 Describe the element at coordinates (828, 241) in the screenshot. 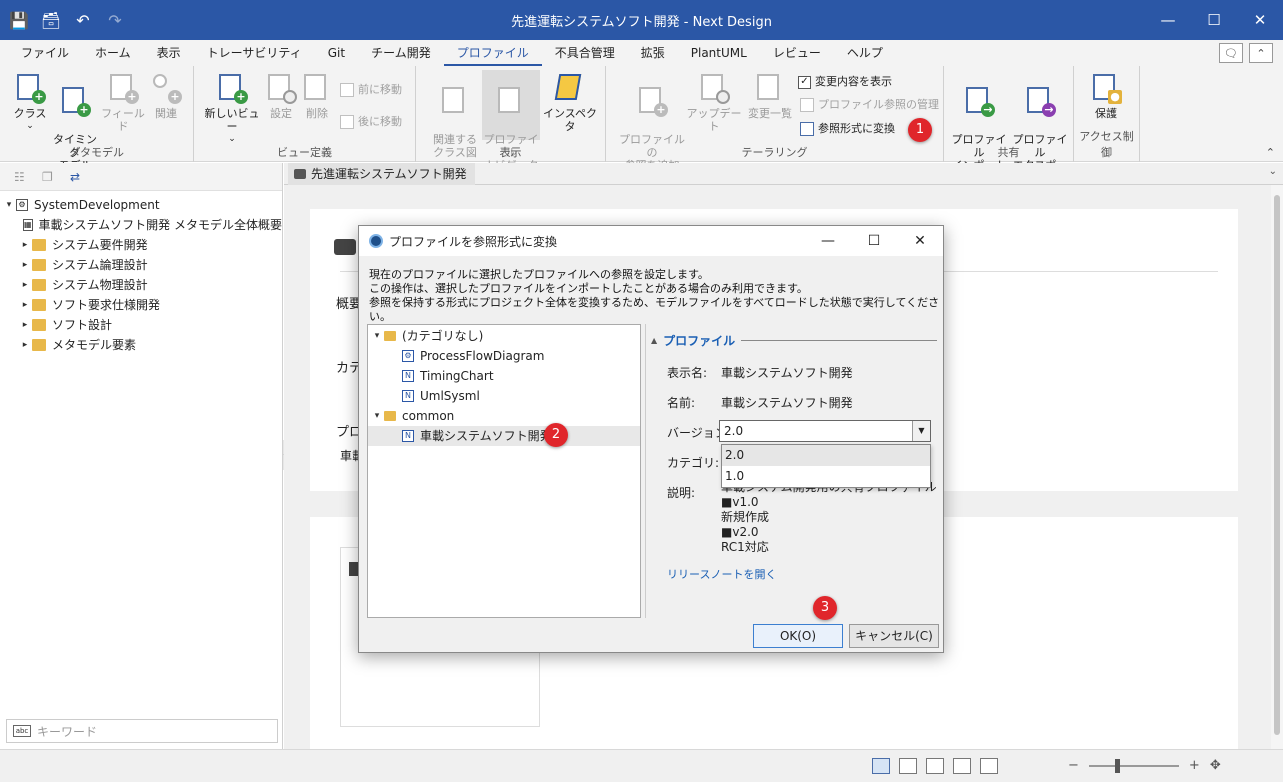

I see `dialog-minimize-button: —` at that location.